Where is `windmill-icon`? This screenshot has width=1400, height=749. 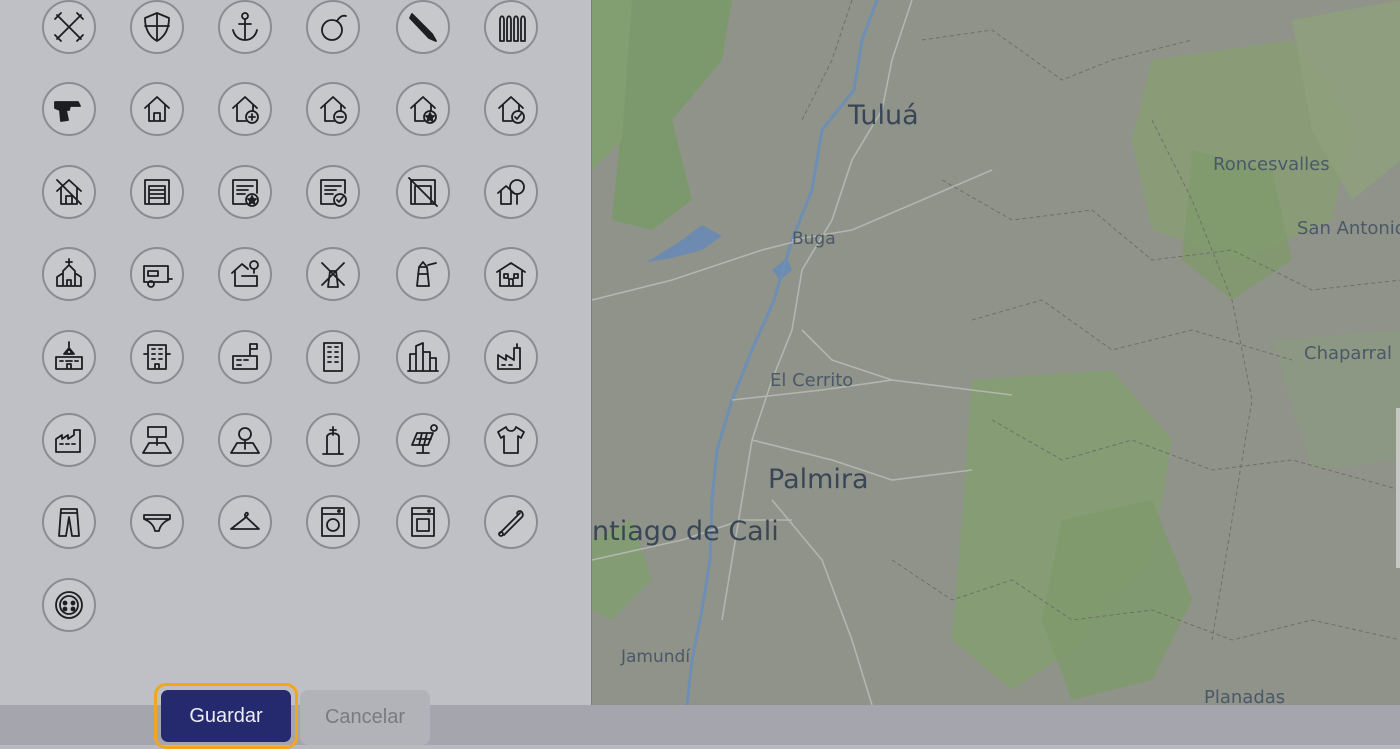
windmill-icon is located at coordinates (333, 274).